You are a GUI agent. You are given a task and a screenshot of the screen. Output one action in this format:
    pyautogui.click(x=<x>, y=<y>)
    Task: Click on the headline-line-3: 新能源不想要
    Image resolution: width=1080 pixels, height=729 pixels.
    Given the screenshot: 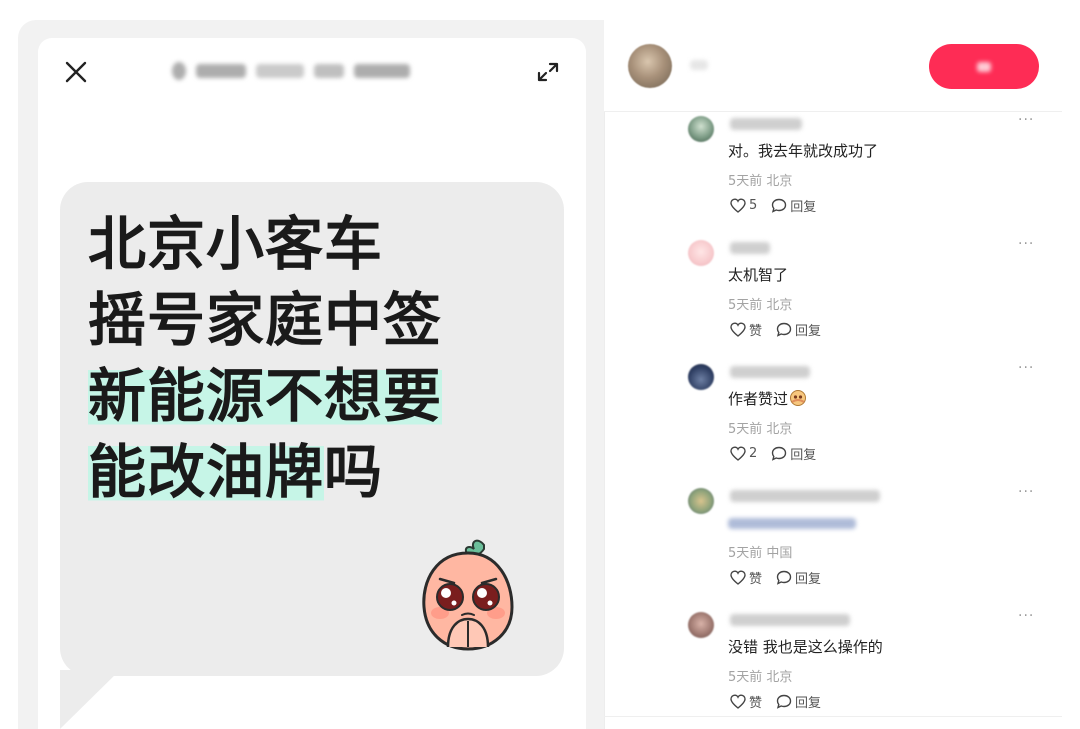 What is the action you would take?
    pyautogui.click(x=265, y=396)
    